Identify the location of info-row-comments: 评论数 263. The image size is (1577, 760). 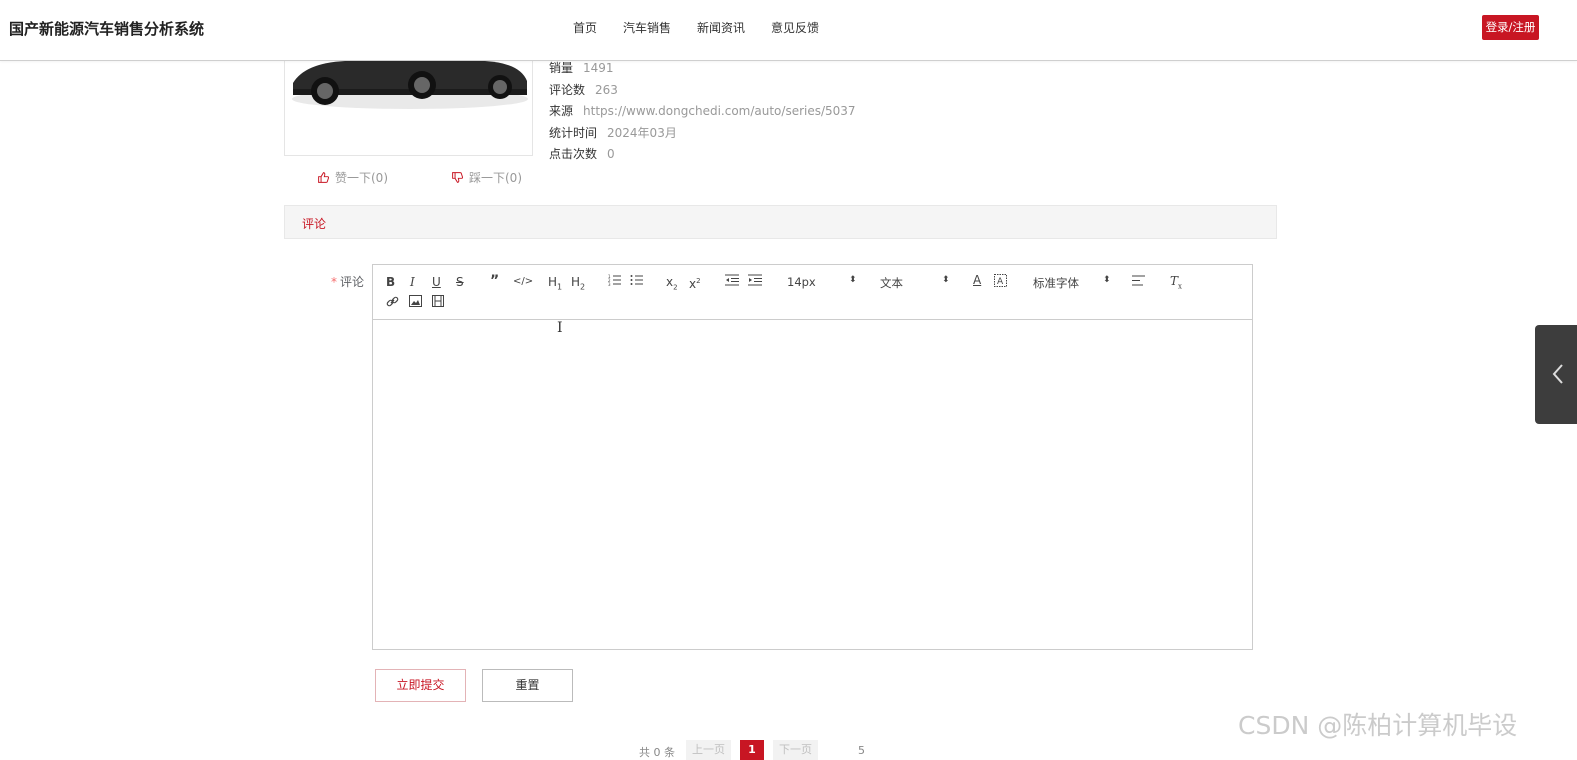
(583, 89).